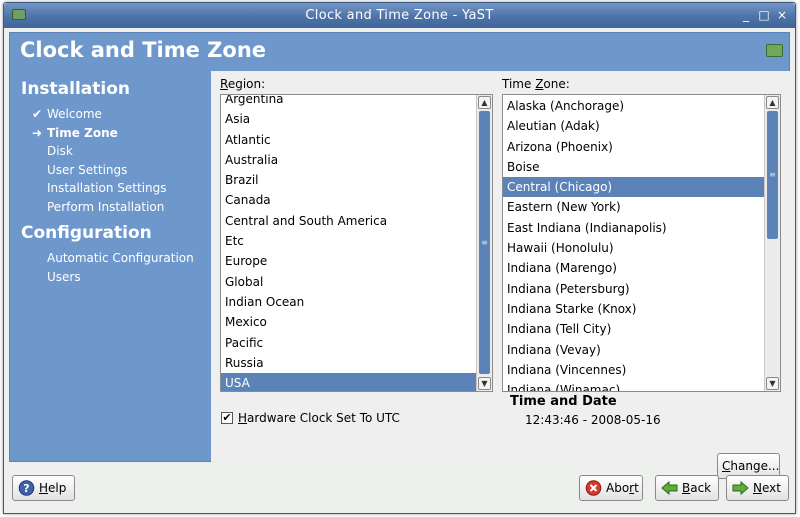 The width and height of the screenshot is (800, 517). I want to click on sidebar-step: Perform Installation, so click(110, 207).